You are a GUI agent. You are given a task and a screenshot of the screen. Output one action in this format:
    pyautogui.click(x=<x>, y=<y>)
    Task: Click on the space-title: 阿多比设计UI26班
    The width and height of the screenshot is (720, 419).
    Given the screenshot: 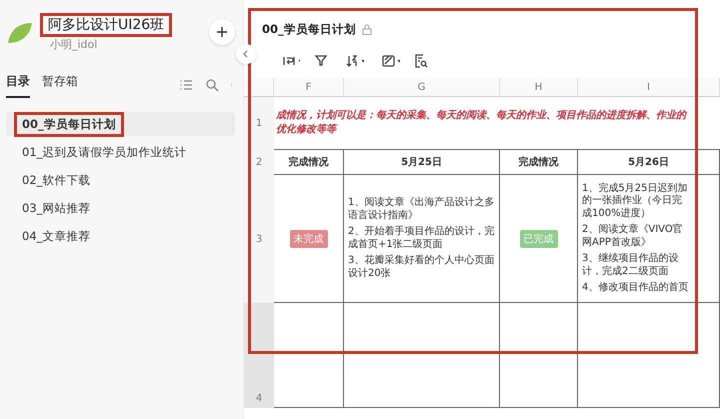 What is the action you would take?
    pyautogui.click(x=106, y=24)
    